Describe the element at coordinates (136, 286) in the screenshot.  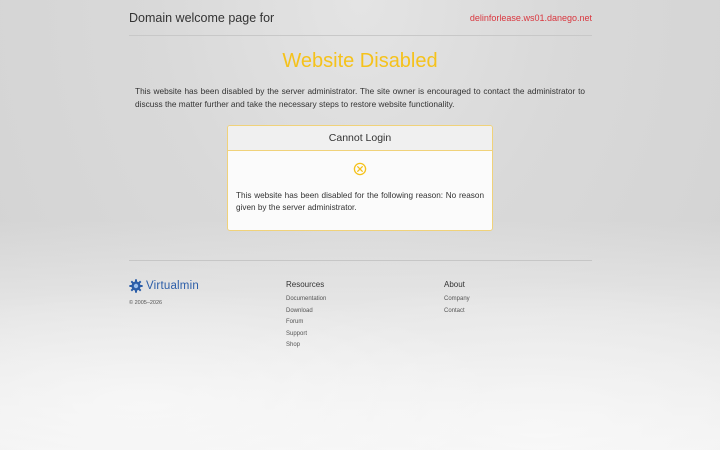
I see `gear-icon` at that location.